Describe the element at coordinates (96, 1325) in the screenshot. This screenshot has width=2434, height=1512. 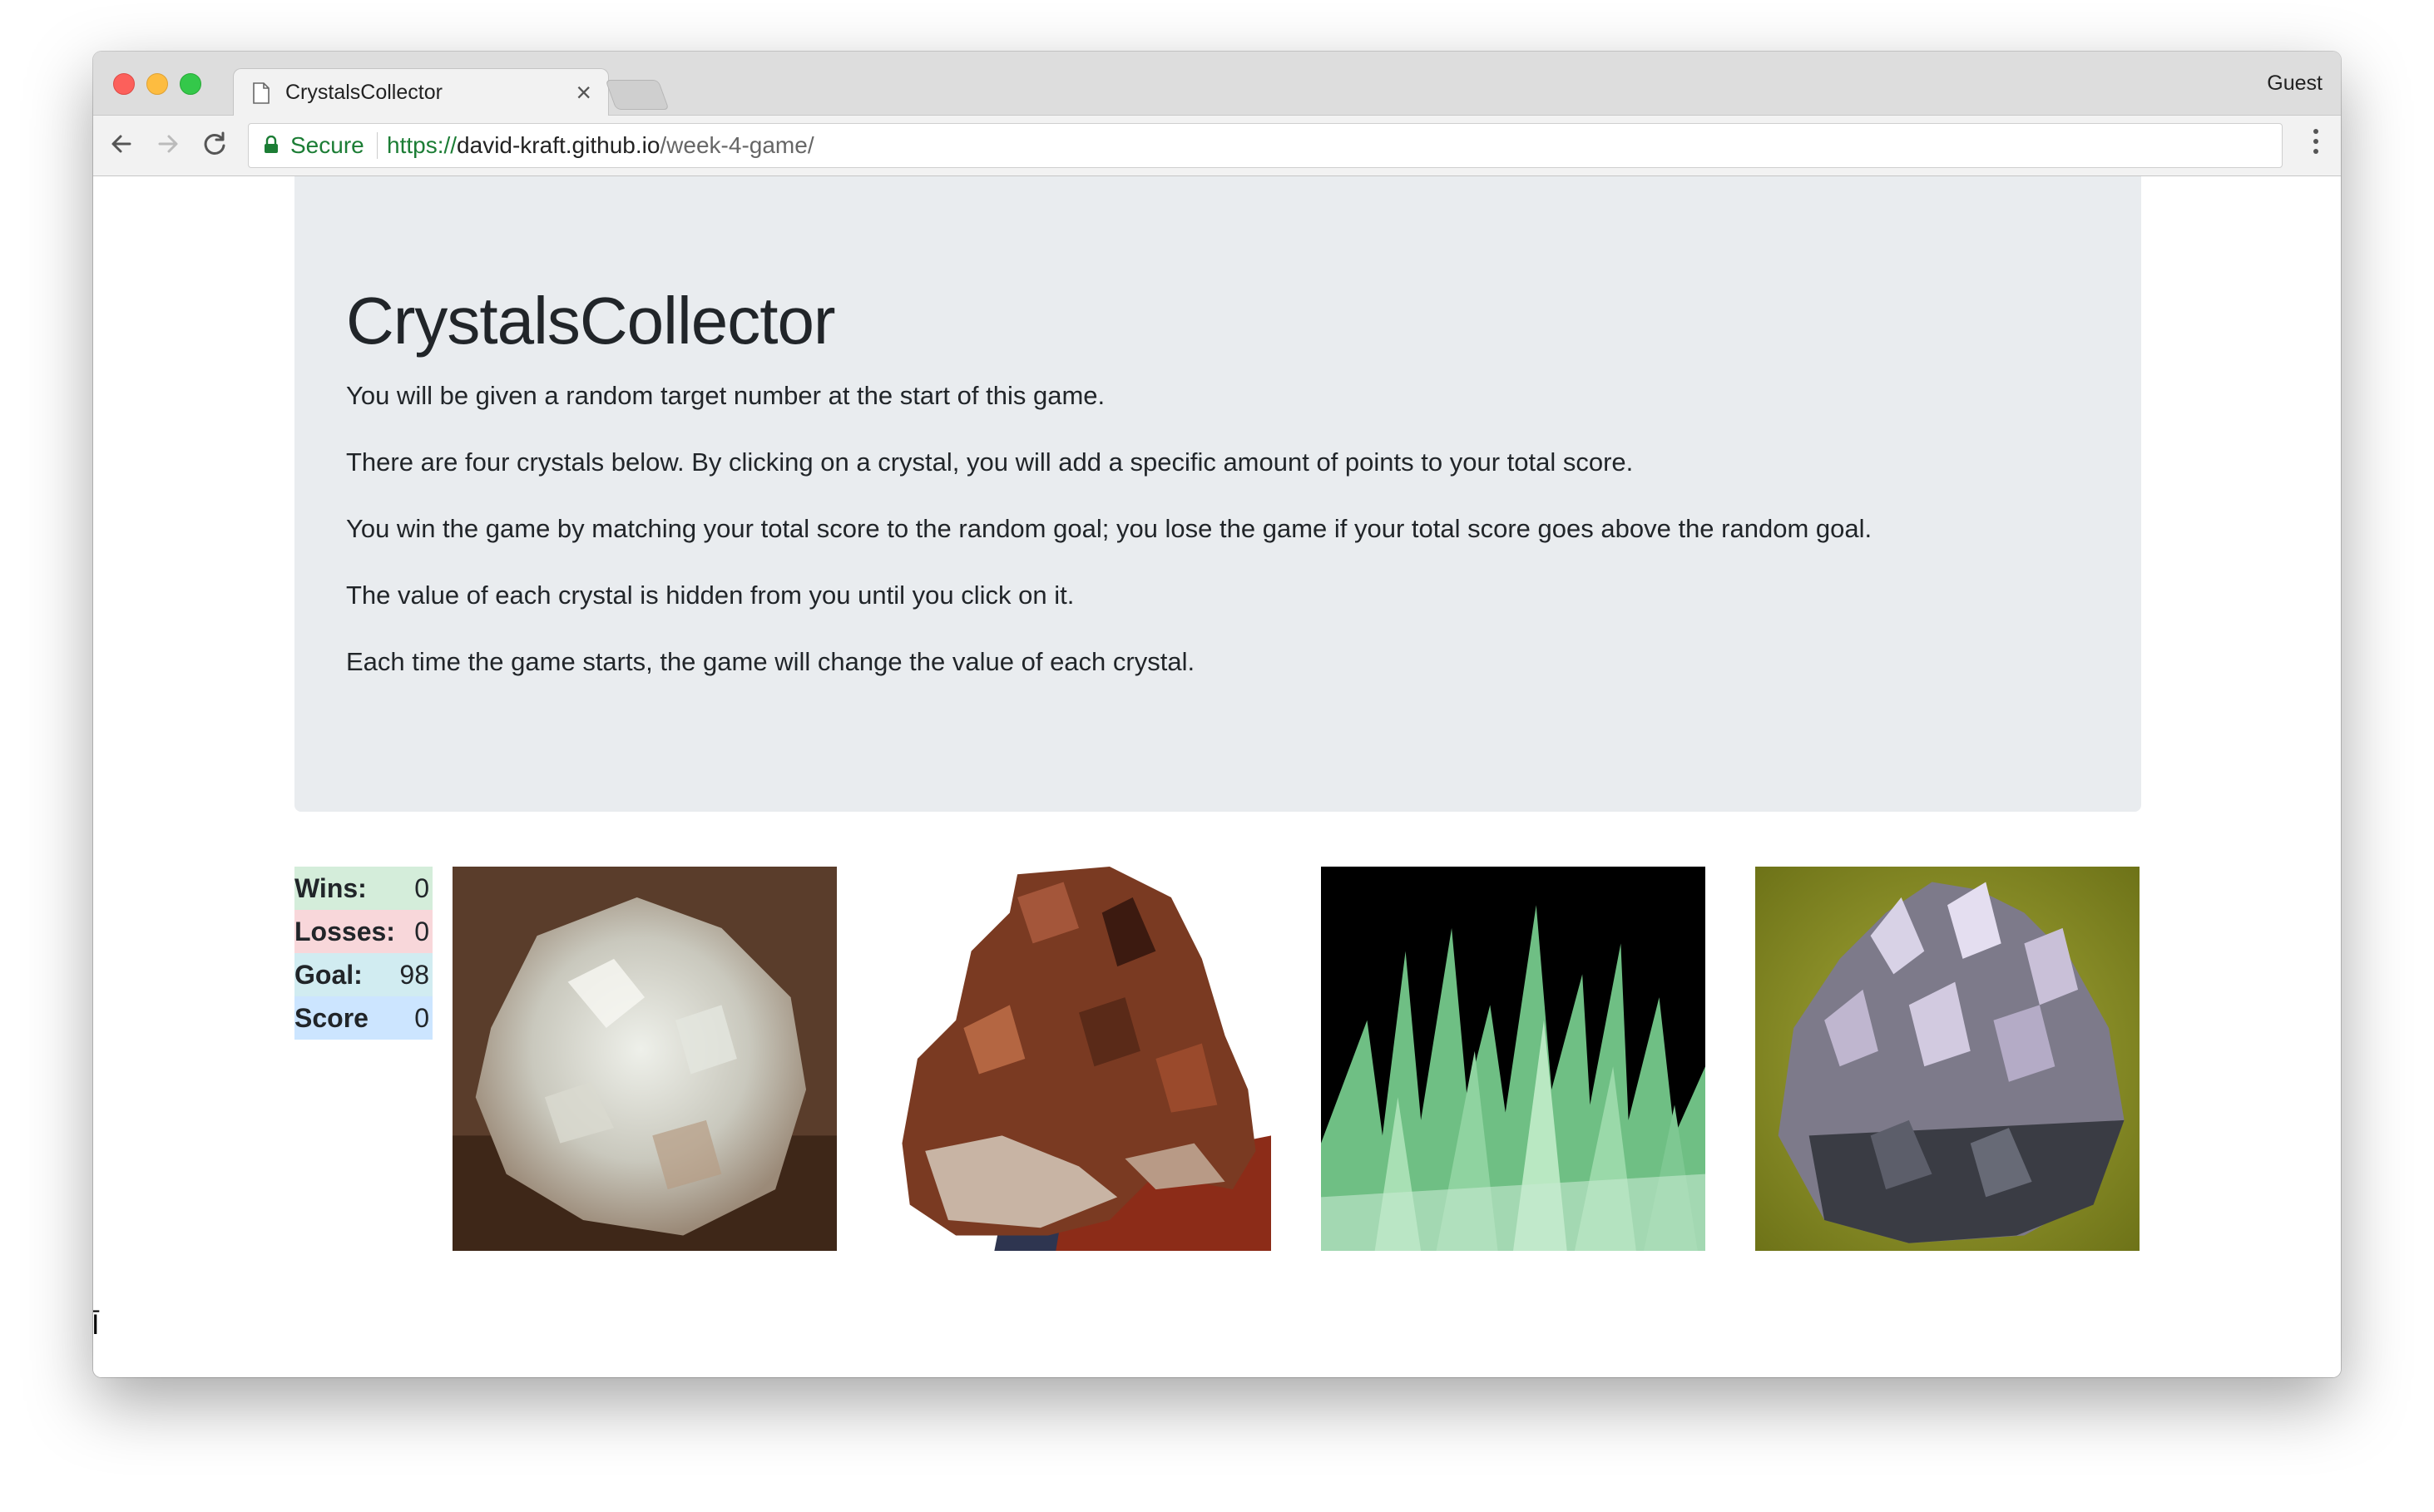
I see `text-cursor-icon: Ī` at that location.